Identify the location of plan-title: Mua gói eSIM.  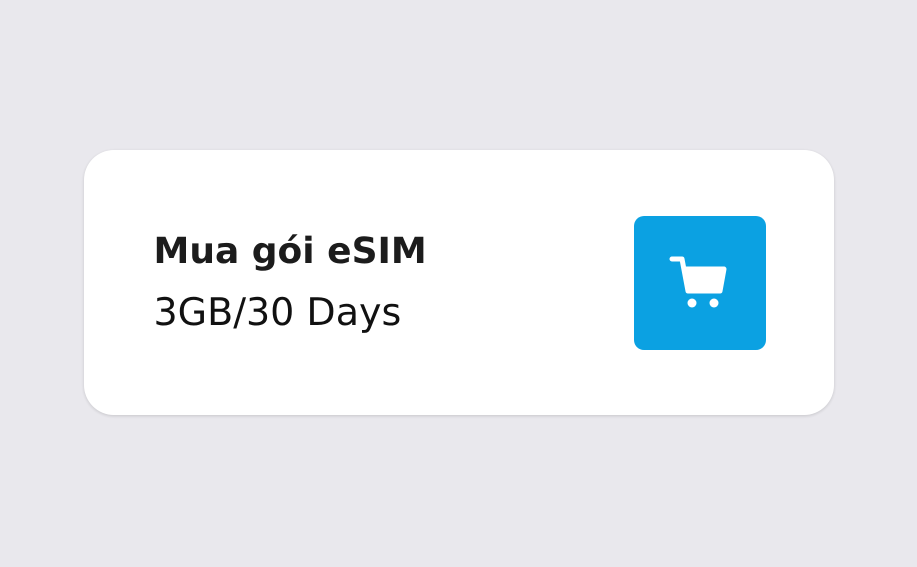
(290, 251).